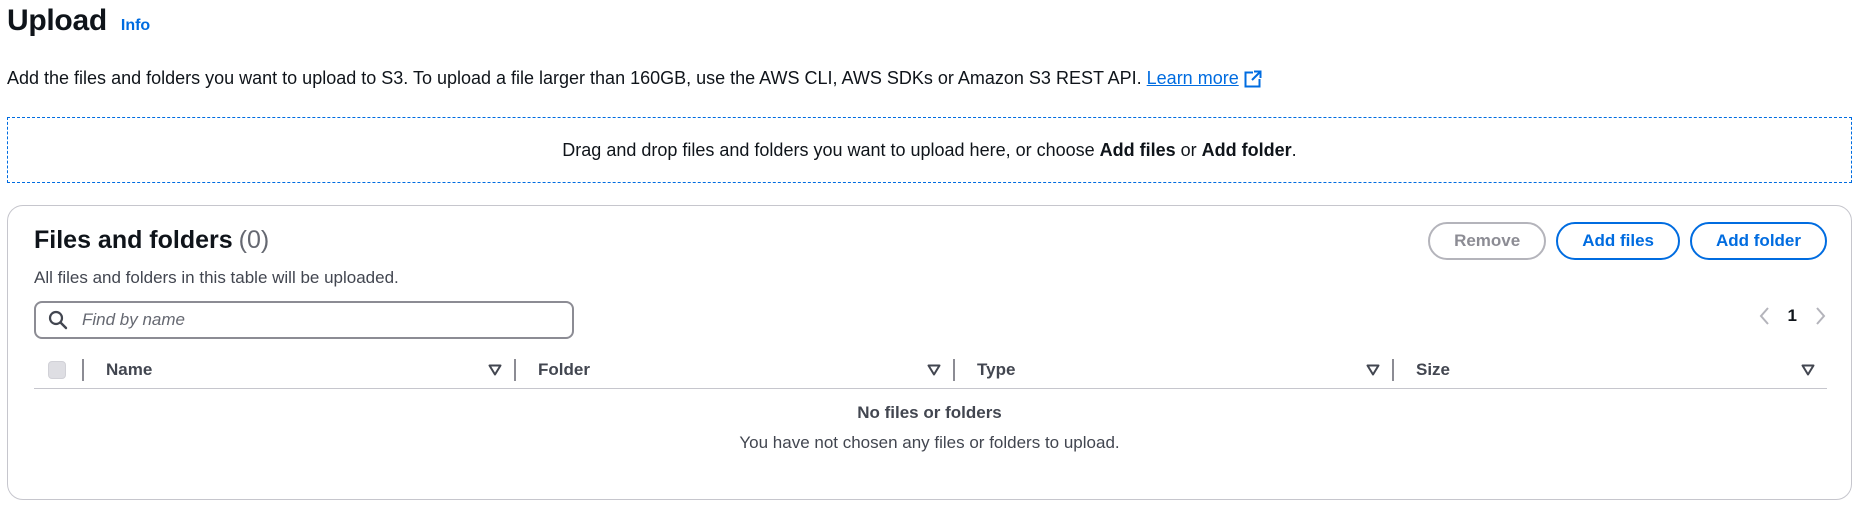 The height and width of the screenshot is (514, 1861). What do you see at coordinates (1137, 149) in the screenshot?
I see `dropzone-add-files-text: Add files` at bounding box center [1137, 149].